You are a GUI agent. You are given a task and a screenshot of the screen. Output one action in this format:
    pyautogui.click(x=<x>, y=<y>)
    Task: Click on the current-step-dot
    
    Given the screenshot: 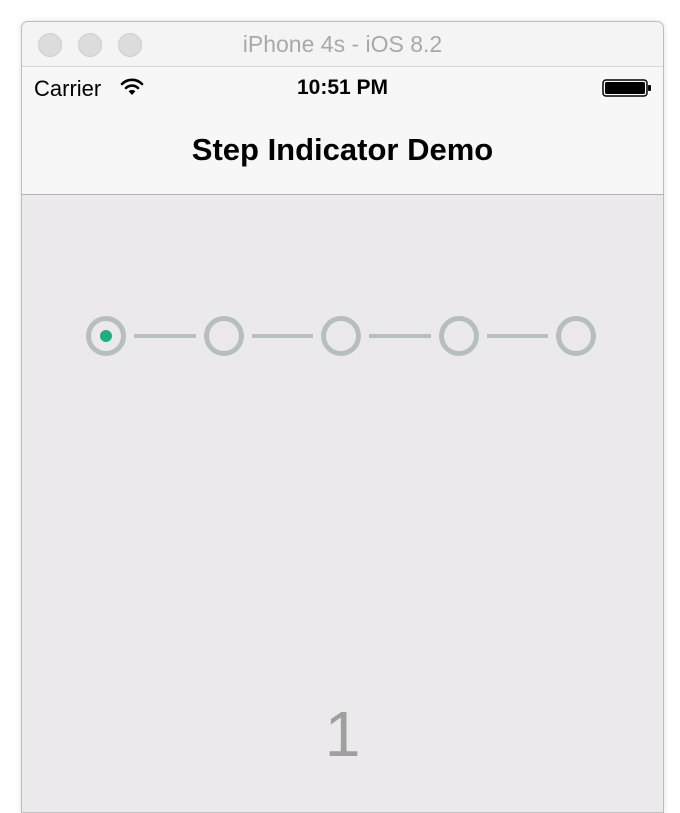 What is the action you would take?
    pyautogui.click(x=106, y=336)
    